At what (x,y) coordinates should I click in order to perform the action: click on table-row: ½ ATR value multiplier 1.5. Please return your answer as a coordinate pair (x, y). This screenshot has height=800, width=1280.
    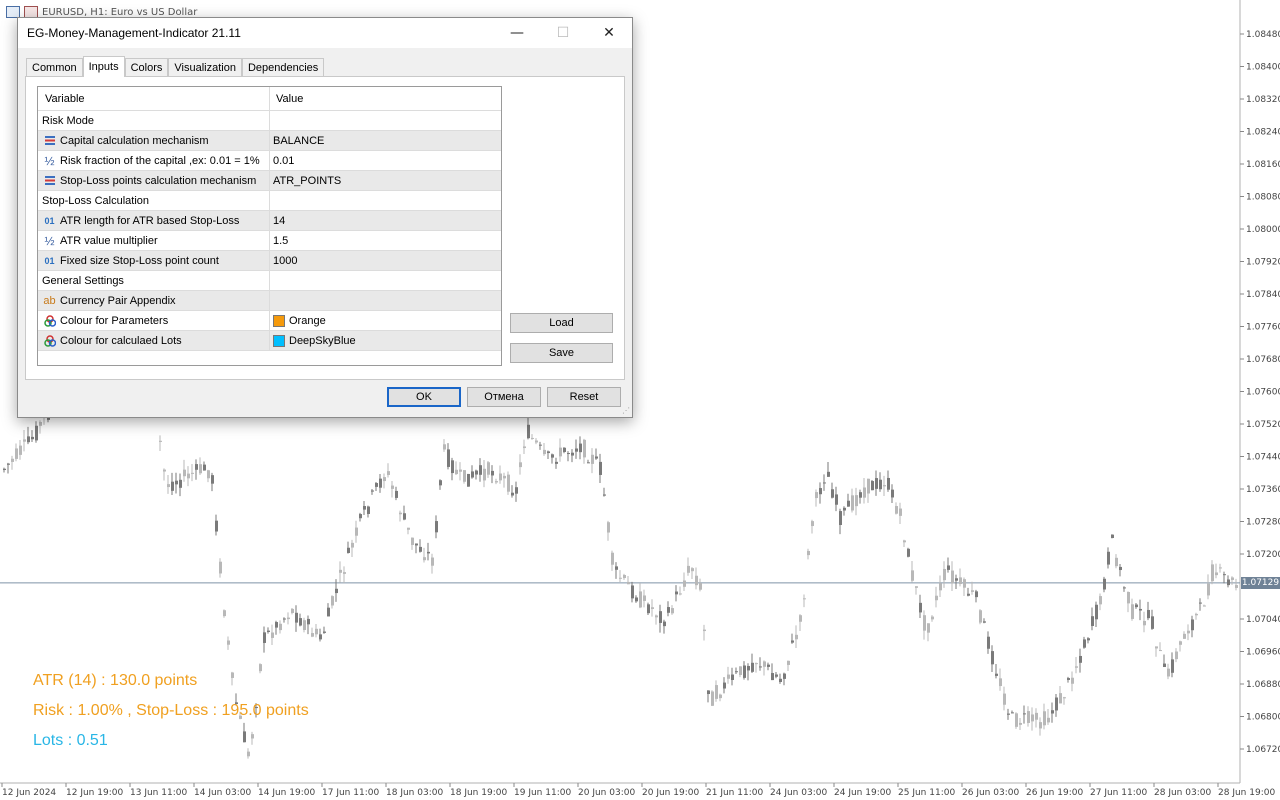
    Looking at the image, I should click on (269, 241).